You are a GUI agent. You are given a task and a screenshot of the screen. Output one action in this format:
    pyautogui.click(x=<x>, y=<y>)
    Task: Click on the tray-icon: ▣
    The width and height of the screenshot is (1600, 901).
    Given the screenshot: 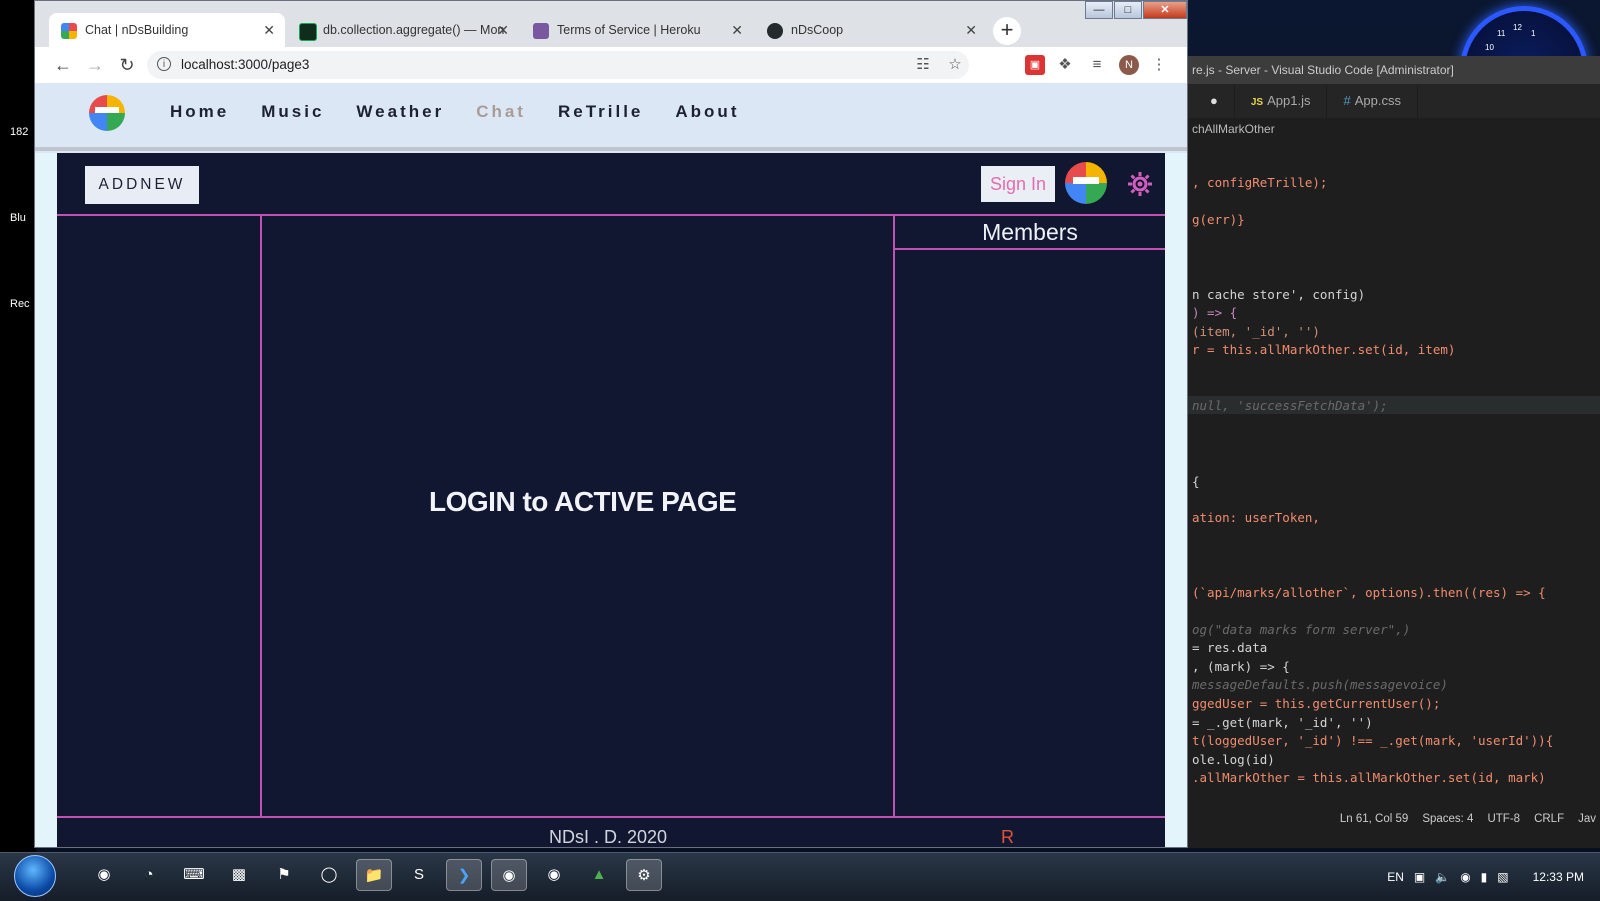 What is the action you would take?
    pyautogui.click(x=1419, y=877)
    